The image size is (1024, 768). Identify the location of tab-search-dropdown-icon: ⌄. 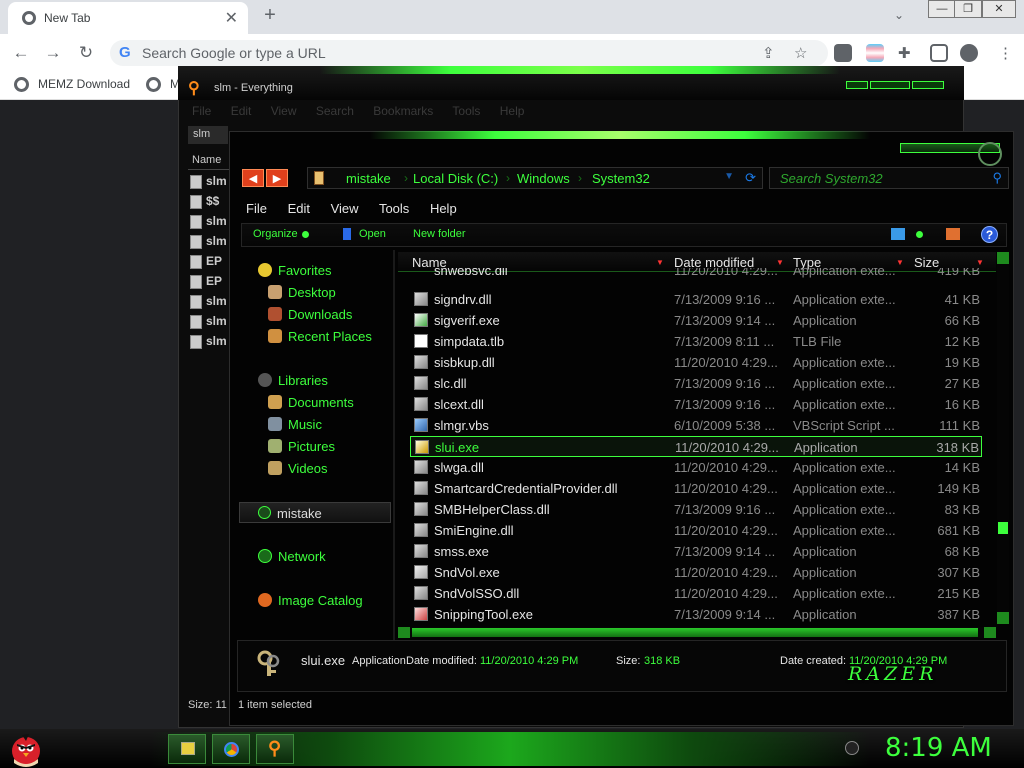
(899, 15).